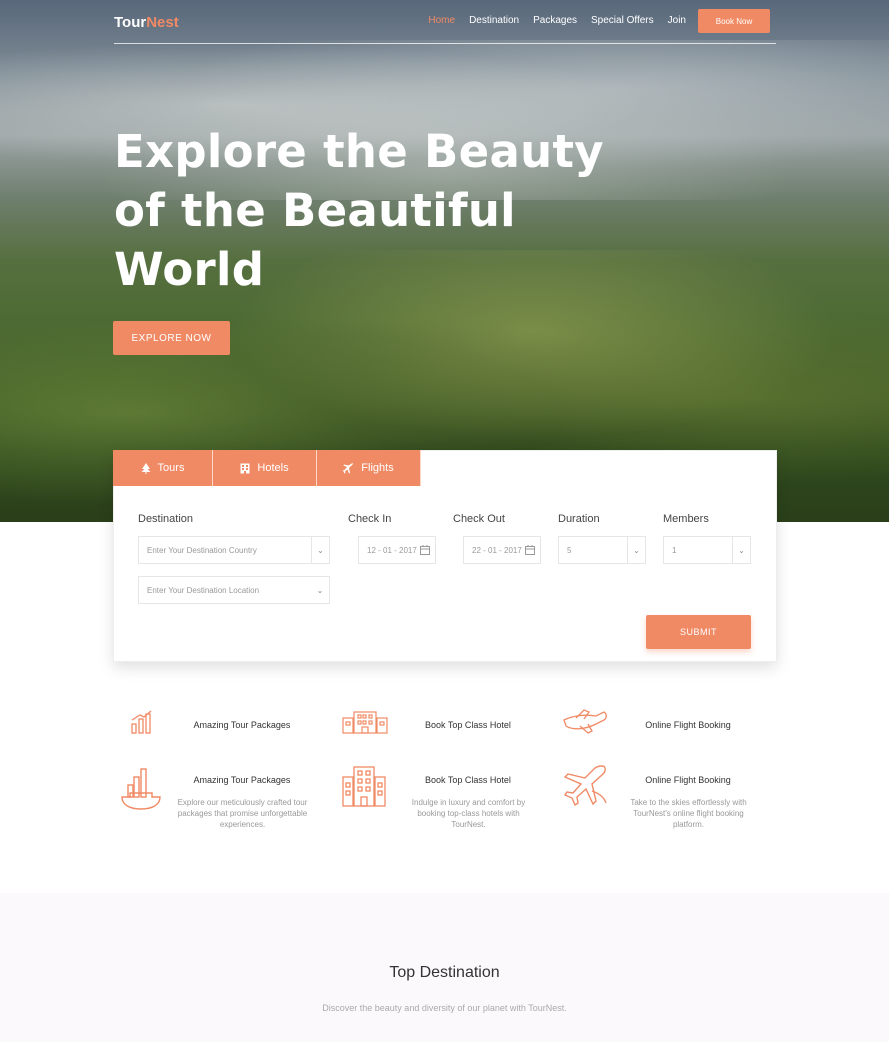 The width and height of the screenshot is (889, 1042). I want to click on check-in-label: Check In, so click(370, 519).